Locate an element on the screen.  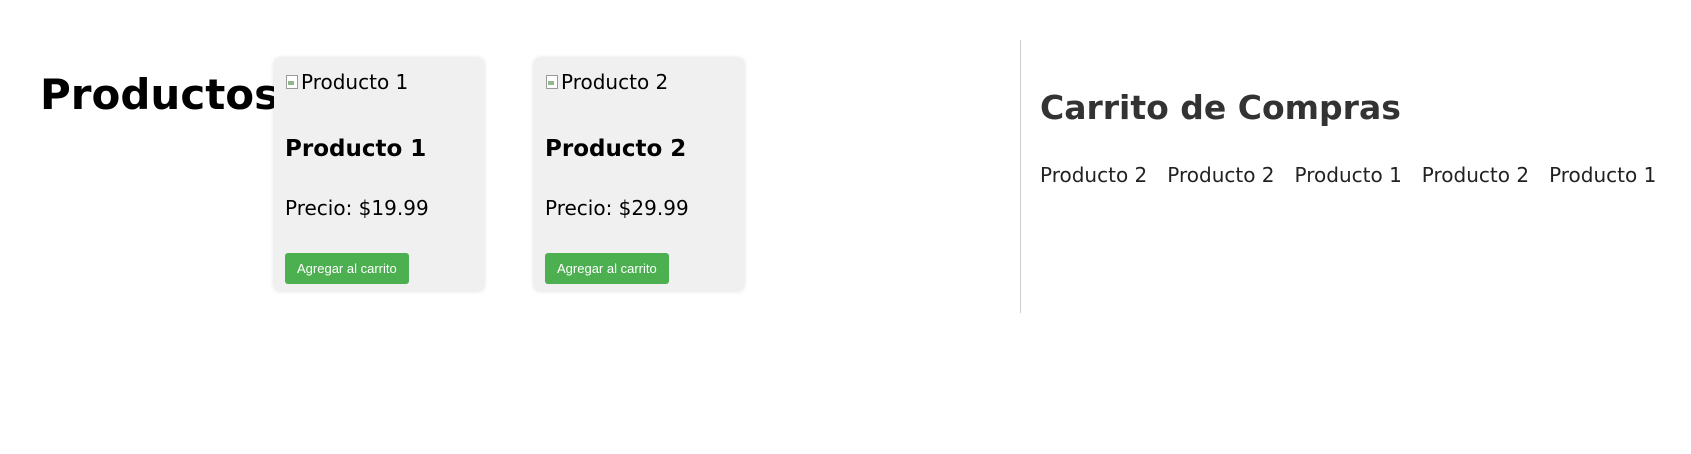
cart-title: Carrito de Compras is located at coordinates (1220, 107).